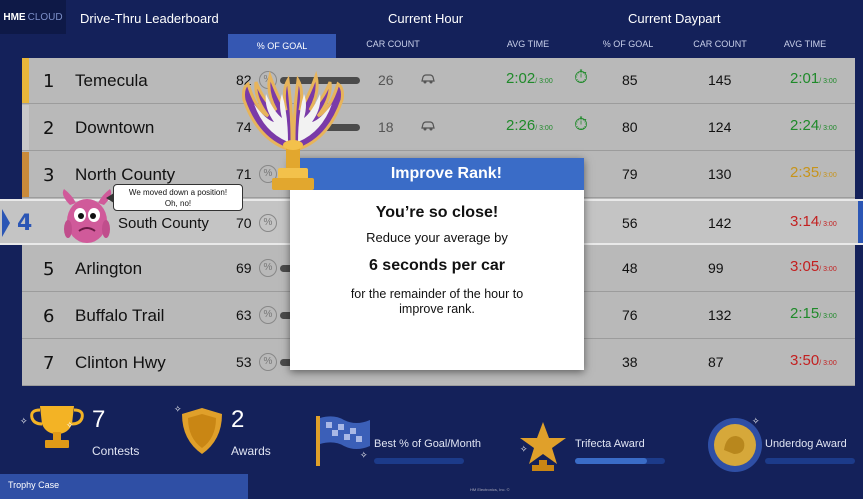 The height and width of the screenshot is (499, 863). Describe the element at coordinates (720, 80) in the screenshot. I see `daypart-cars-value: 145` at that location.